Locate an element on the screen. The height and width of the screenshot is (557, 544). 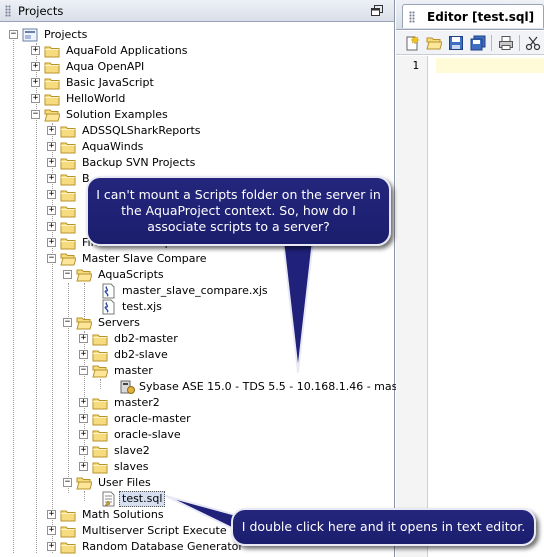
tree-label: Projects is located at coordinates (66, 34).